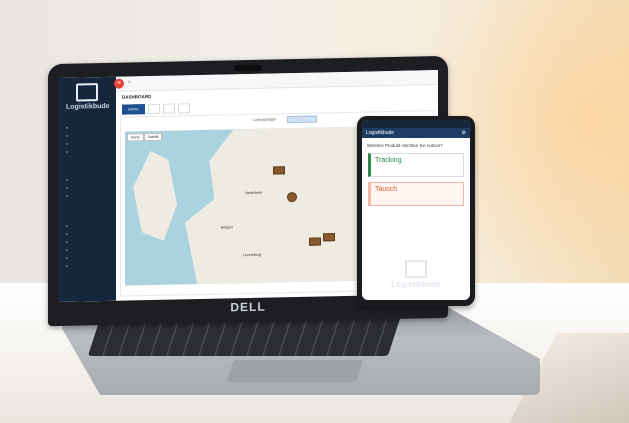  I want to click on phone-app-title: Logistikbude, so click(380, 133).